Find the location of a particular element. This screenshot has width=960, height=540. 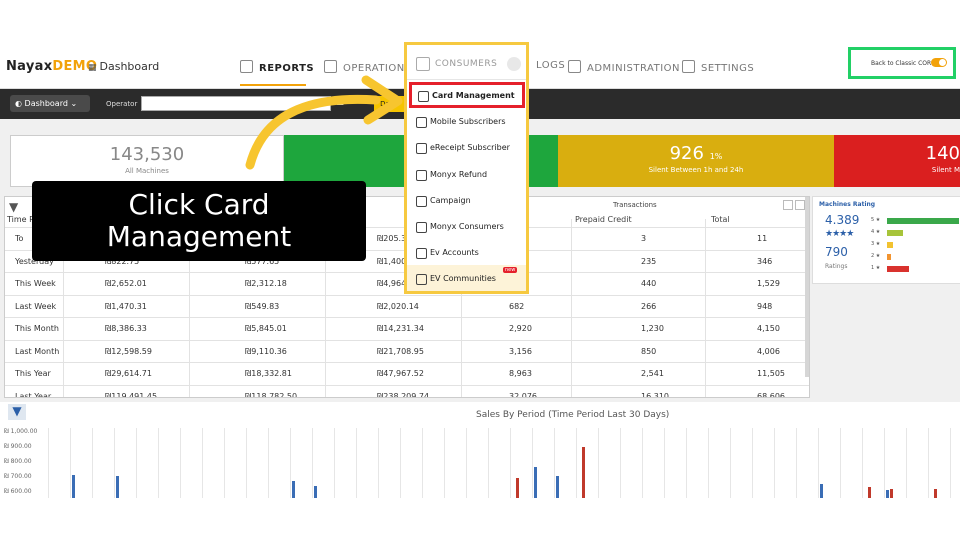

classic-toggle-box: Back to Classic CORE is located at coordinates (902, 63).